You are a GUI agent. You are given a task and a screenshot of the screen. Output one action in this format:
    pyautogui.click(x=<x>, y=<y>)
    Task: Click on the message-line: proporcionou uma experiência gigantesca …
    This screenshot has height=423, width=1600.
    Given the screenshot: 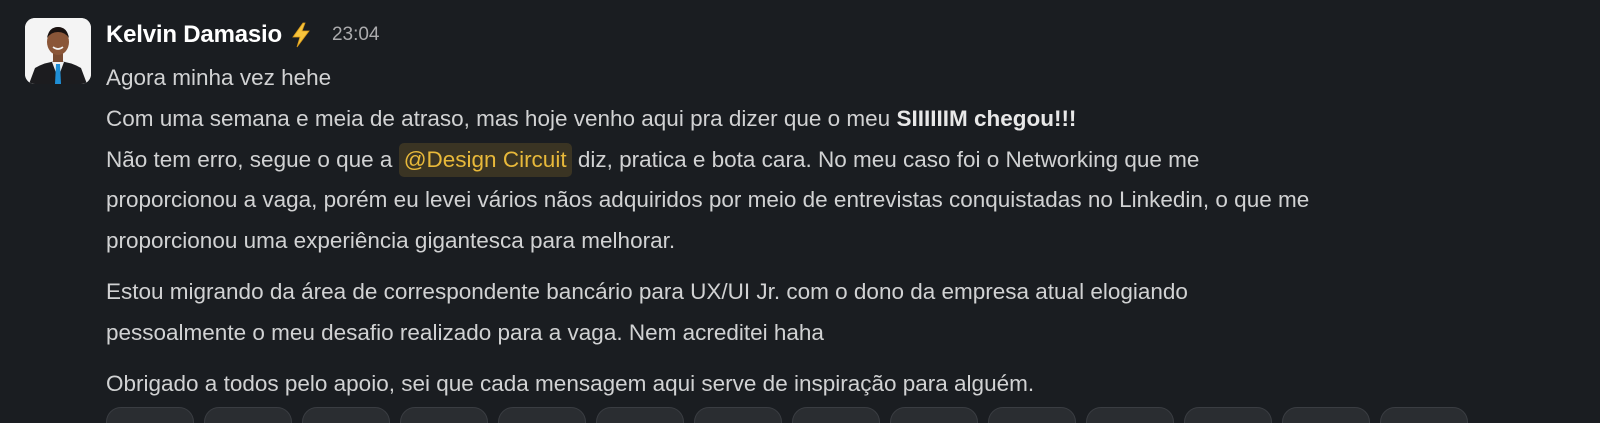 What is the action you would take?
    pyautogui.click(x=391, y=241)
    